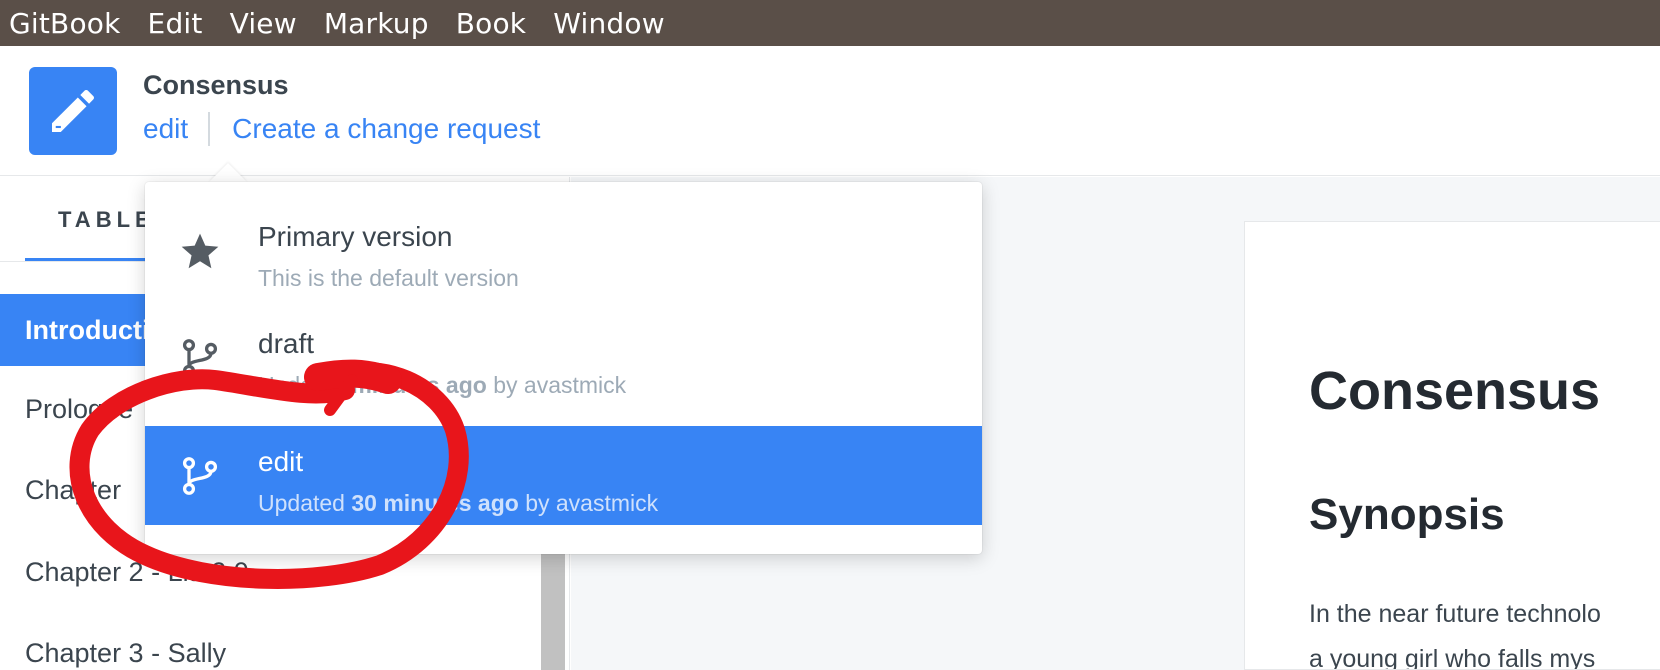 The height and width of the screenshot is (670, 1660). I want to click on version-option-name: Primary version, so click(355, 236).